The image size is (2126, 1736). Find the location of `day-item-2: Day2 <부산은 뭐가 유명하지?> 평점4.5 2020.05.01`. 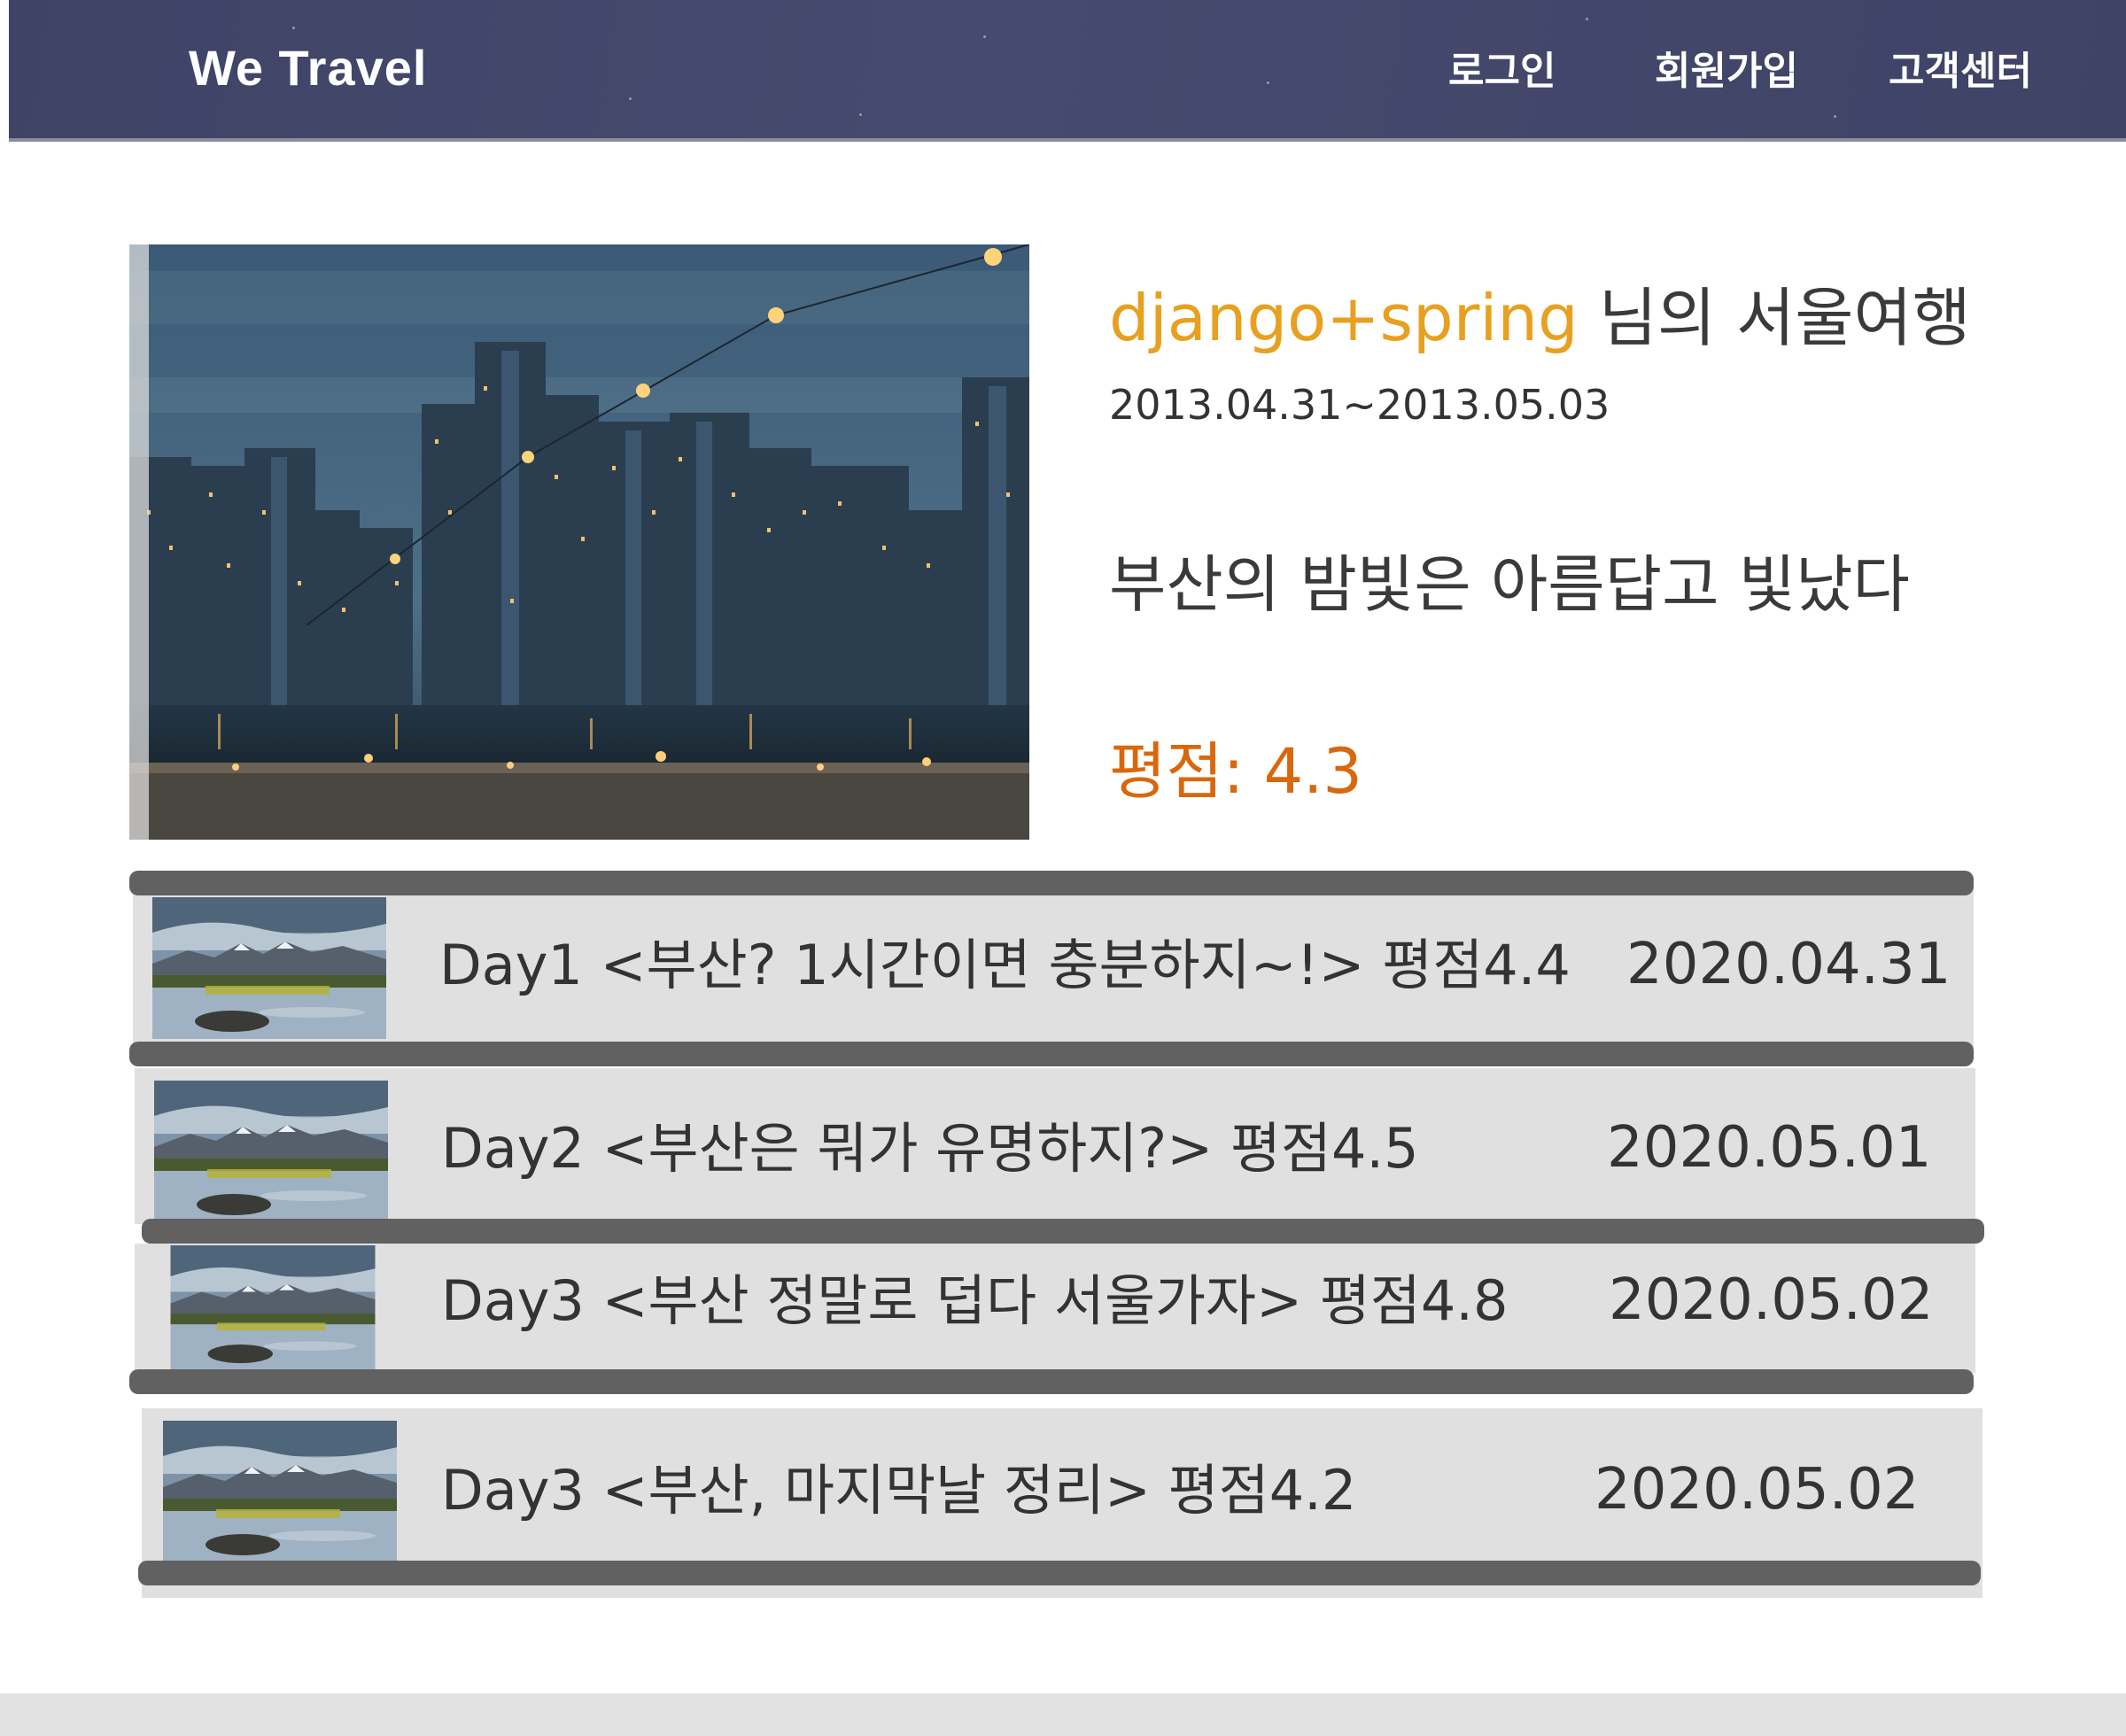

day-item-2: Day2 <부산은 뭐가 유명하지?> 평점4.5 2020.05.01 is located at coordinates (1055, 1146).